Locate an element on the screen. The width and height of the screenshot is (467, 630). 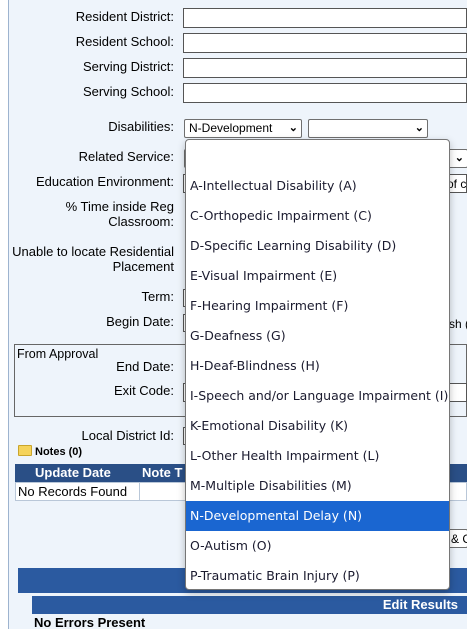
resident-school-label: Resident School: is located at coordinates (124, 41).